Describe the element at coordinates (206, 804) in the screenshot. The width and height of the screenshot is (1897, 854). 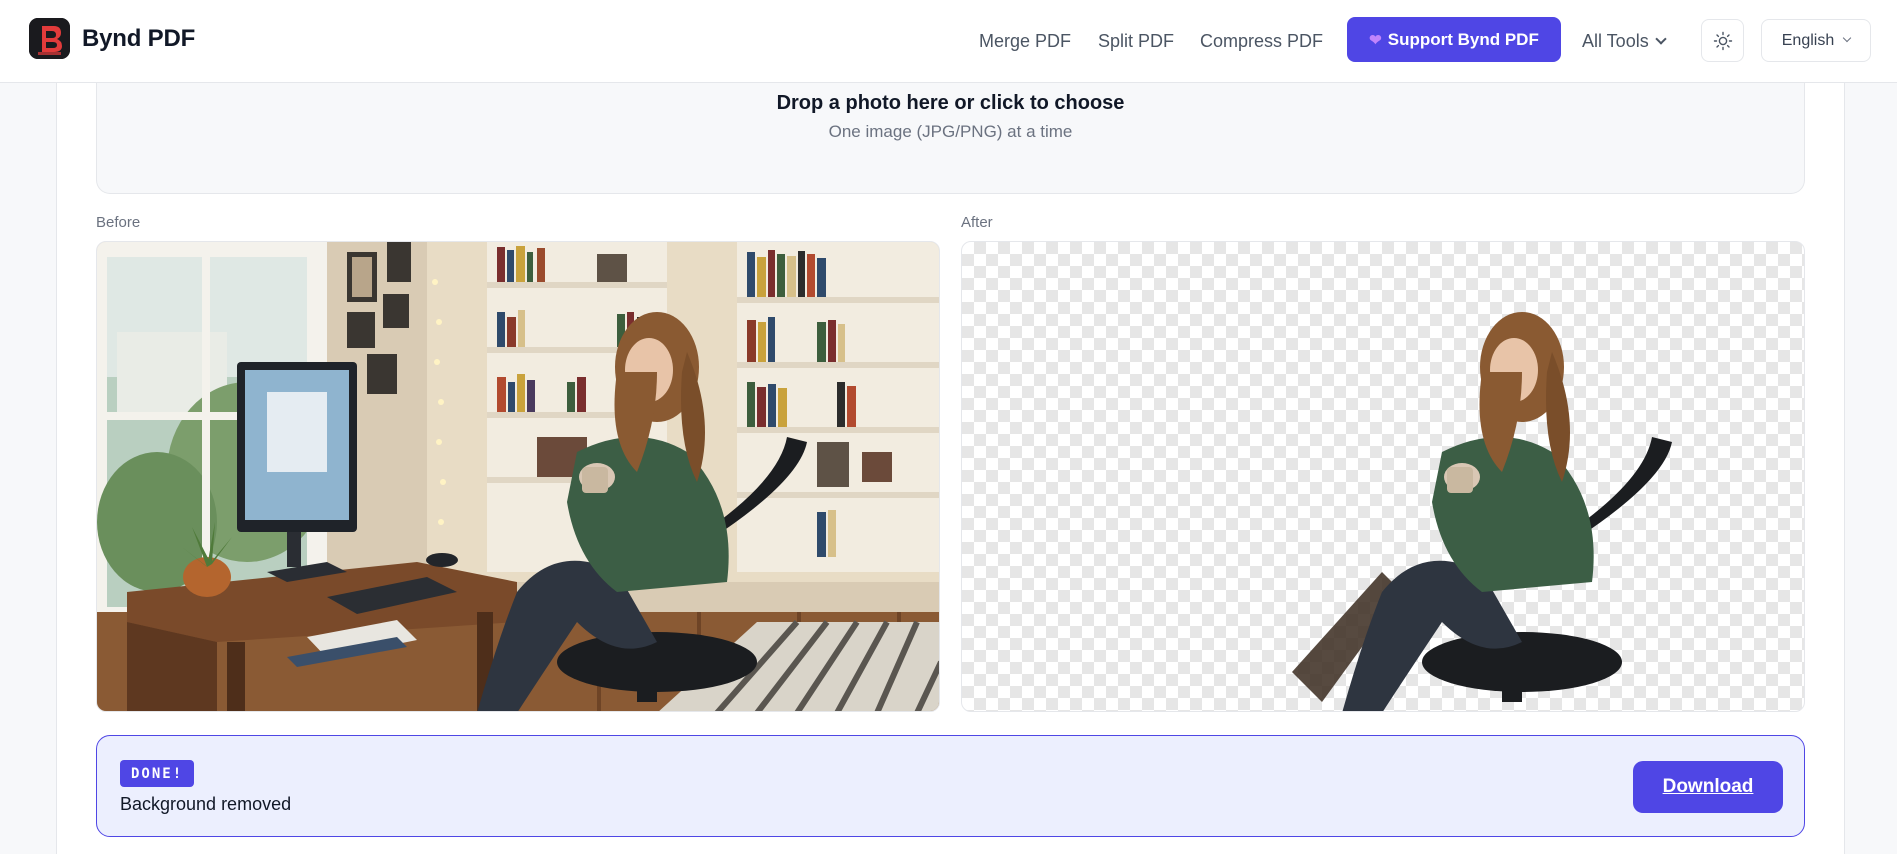
I see `status-message: Background removed` at that location.